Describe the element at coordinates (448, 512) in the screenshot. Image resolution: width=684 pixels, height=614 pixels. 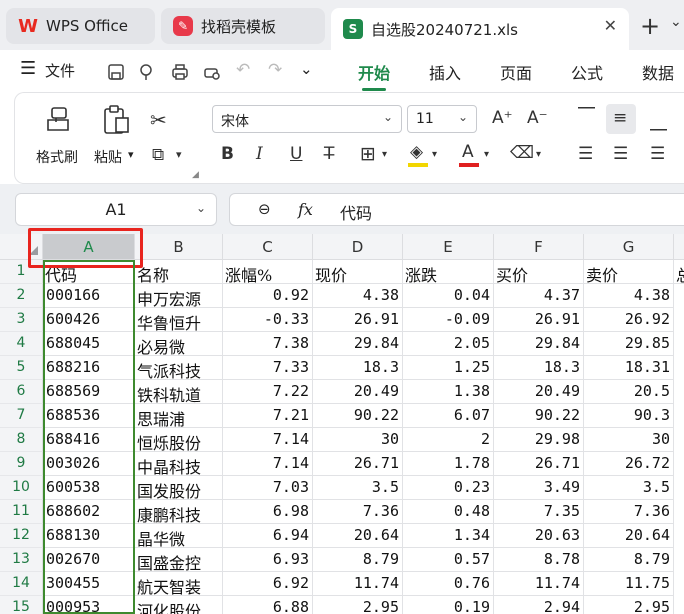
I see `table-cell: 0.48` at that location.